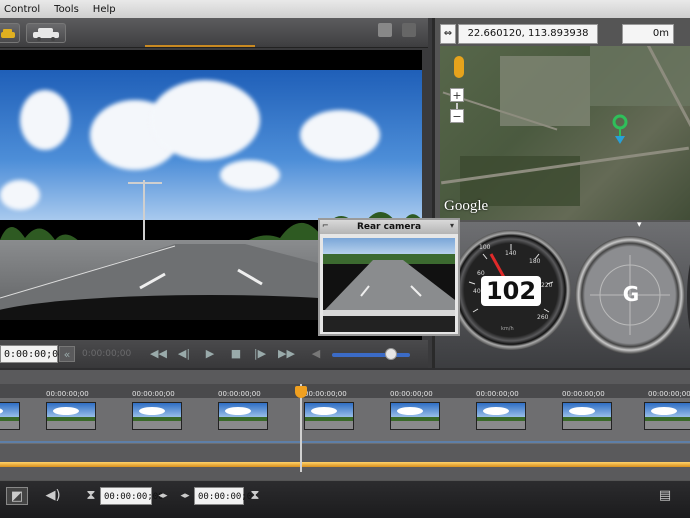 This screenshot has height=518, width=690. Describe the element at coordinates (17, 496) in the screenshot. I see `edit-icon: ◩` at that location.